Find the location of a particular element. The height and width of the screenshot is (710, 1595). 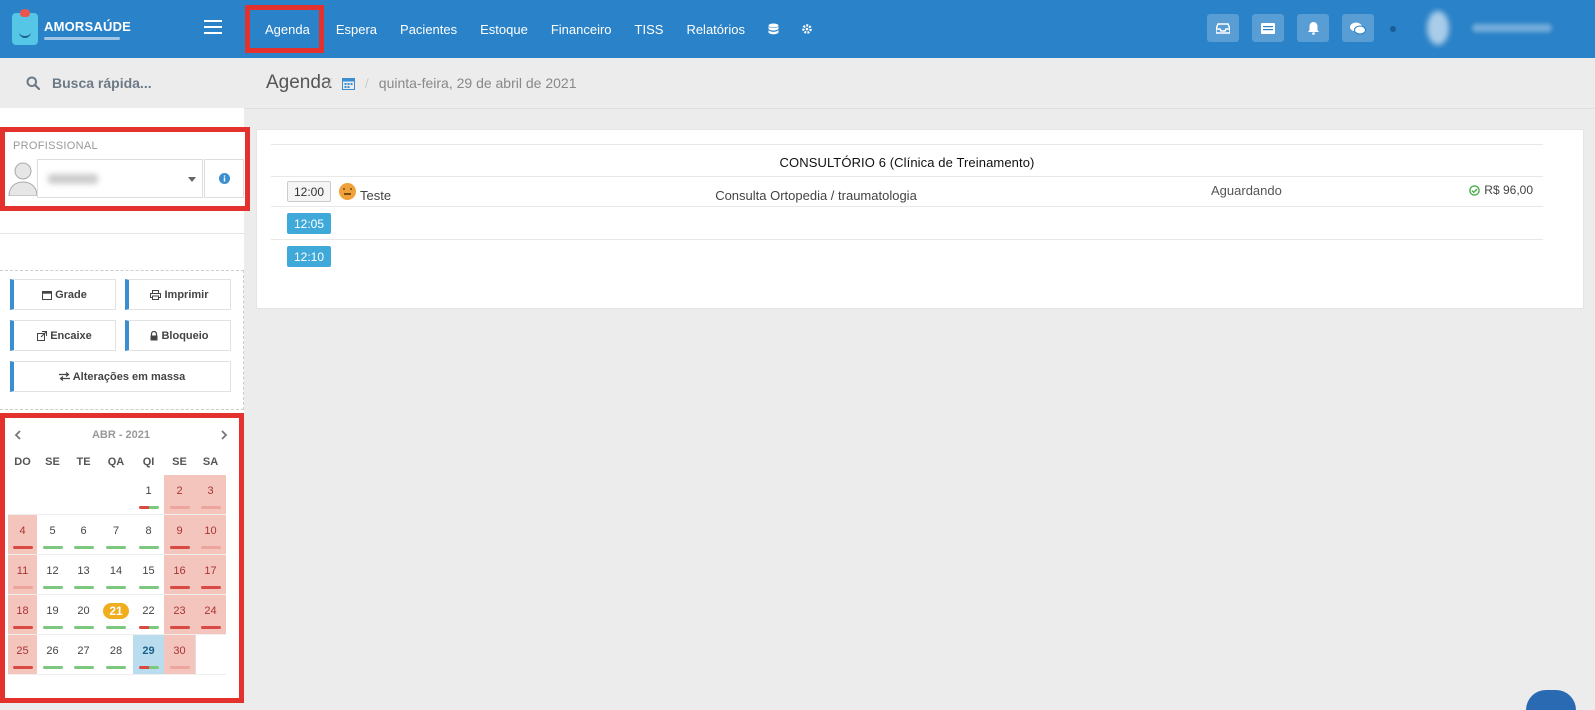

slot-time: 12:10 is located at coordinates (309, 256).